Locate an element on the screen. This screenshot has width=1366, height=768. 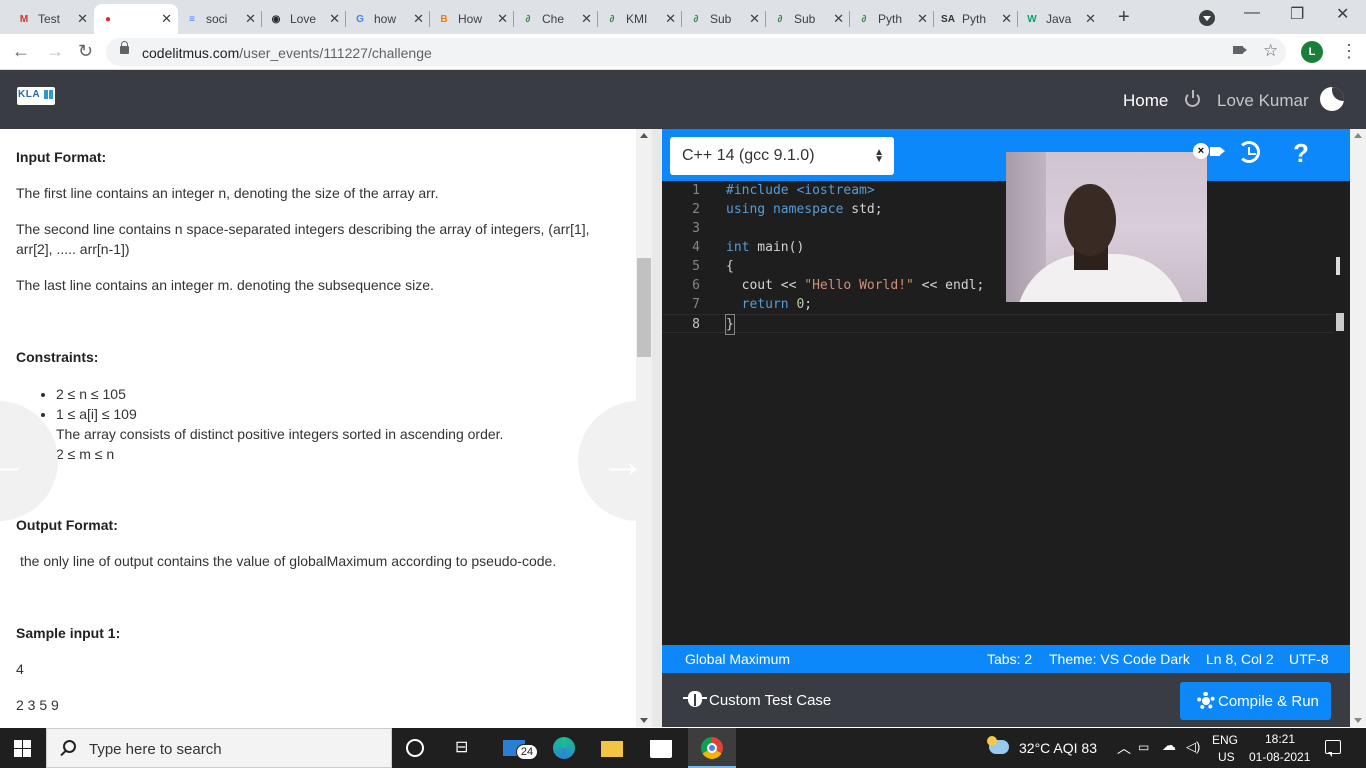
tab-title: Pyth is located at coordinates (974, 19).